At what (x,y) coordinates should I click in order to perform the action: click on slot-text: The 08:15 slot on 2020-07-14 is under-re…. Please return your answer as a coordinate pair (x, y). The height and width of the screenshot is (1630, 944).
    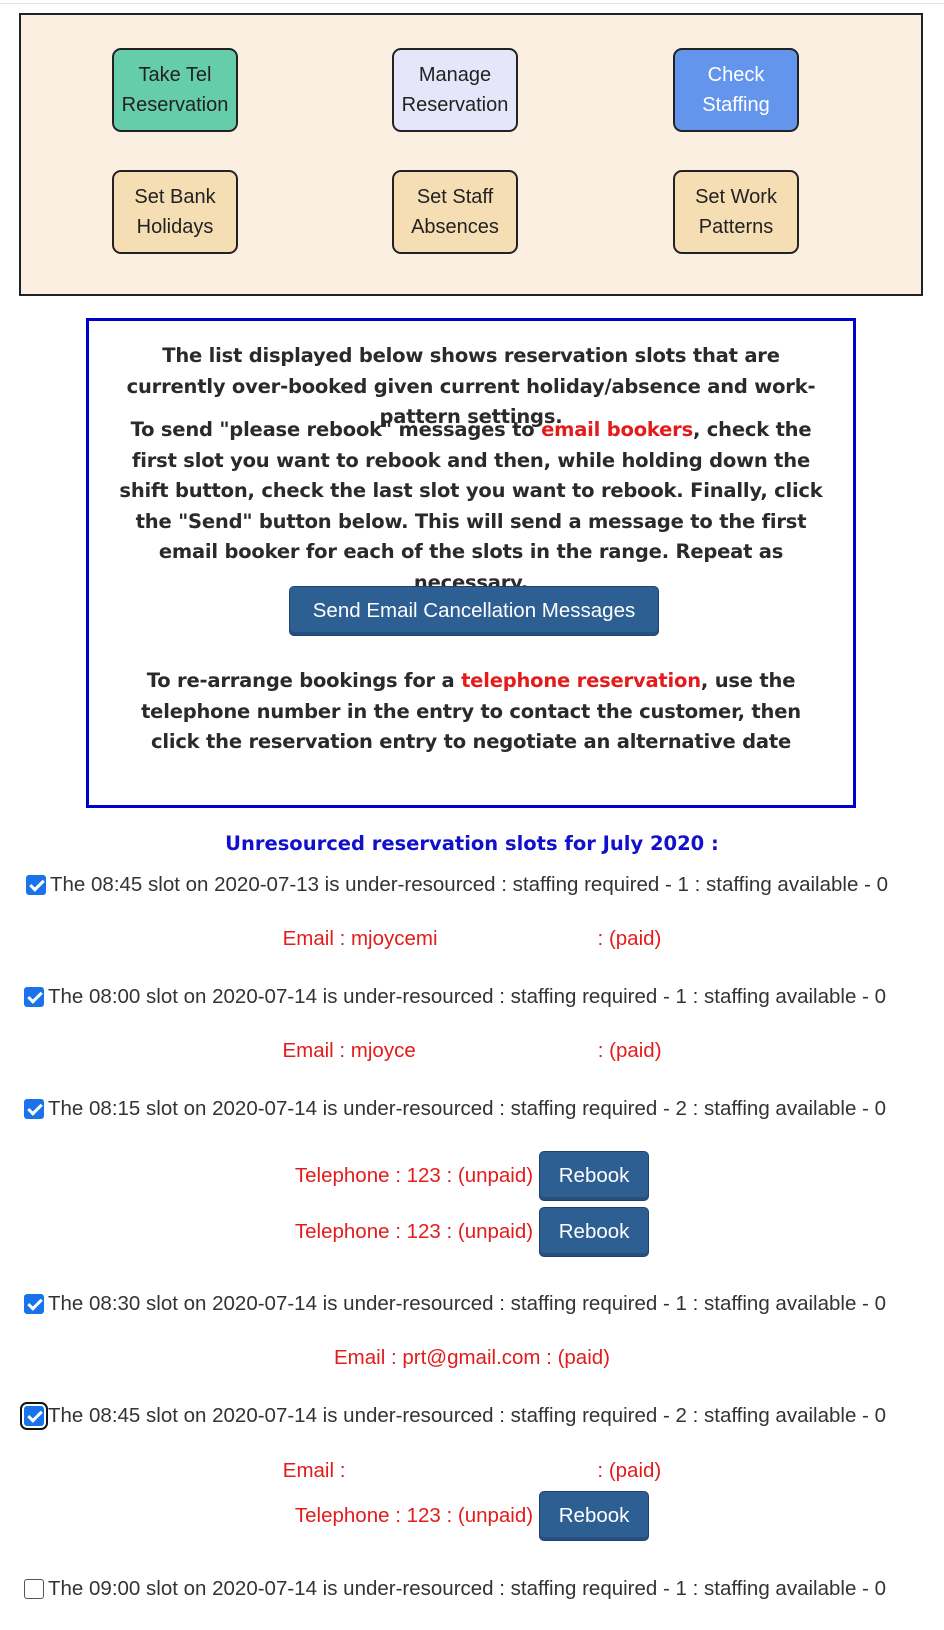
    Looking at the image, I should click on (467, 1108).